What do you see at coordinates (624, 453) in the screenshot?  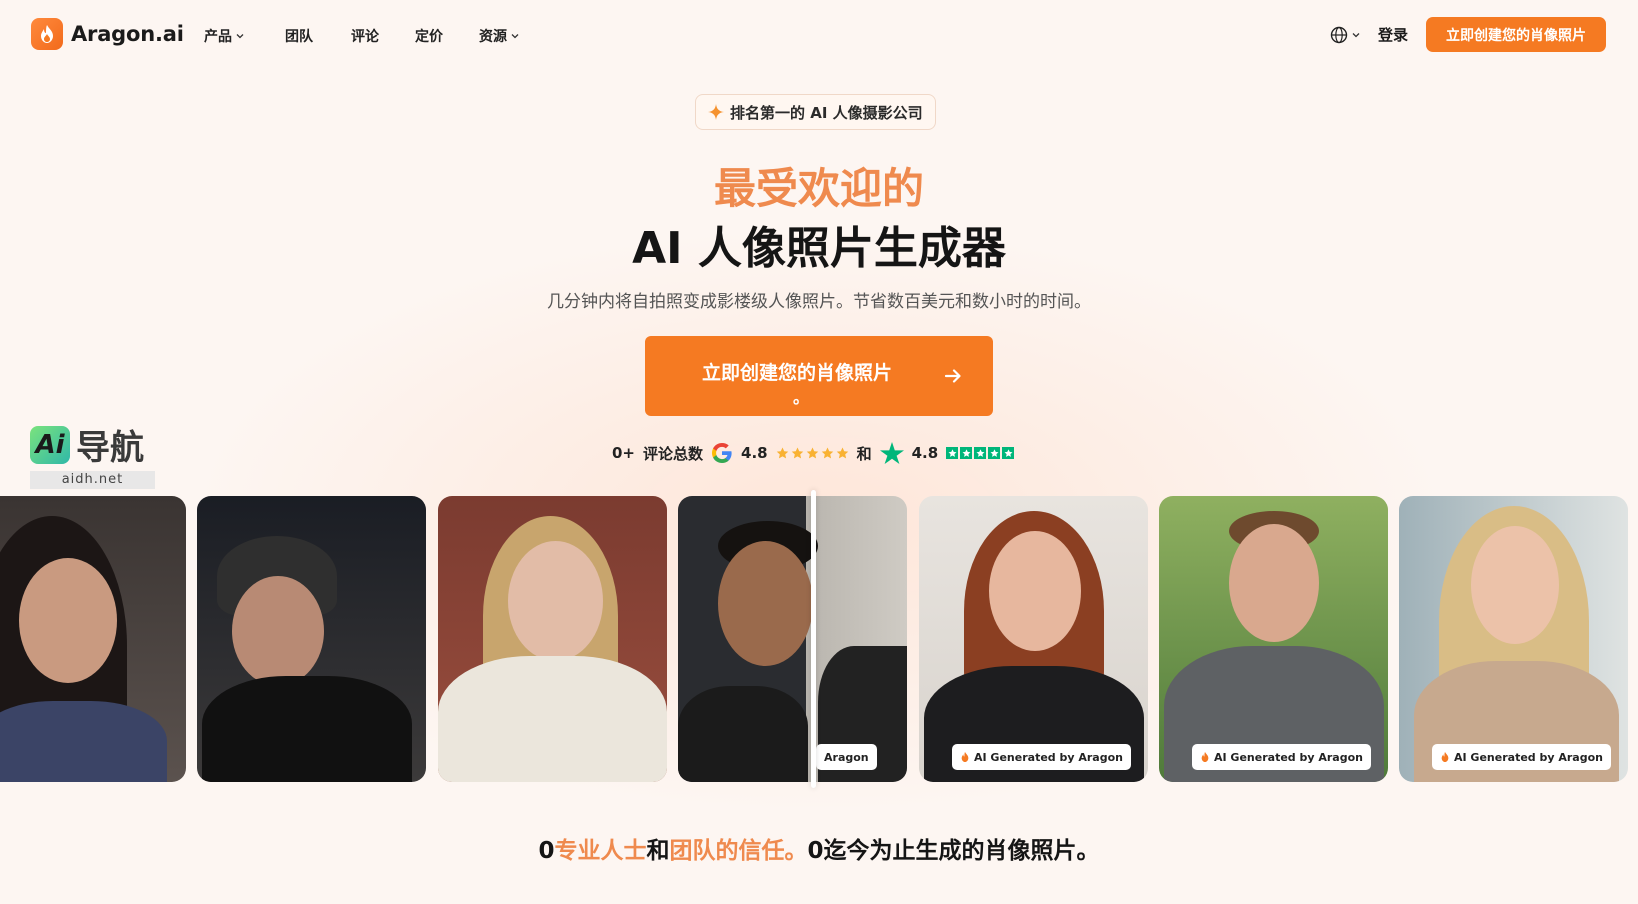 I see `review-count: 0+` at bounding box center [624, 453].